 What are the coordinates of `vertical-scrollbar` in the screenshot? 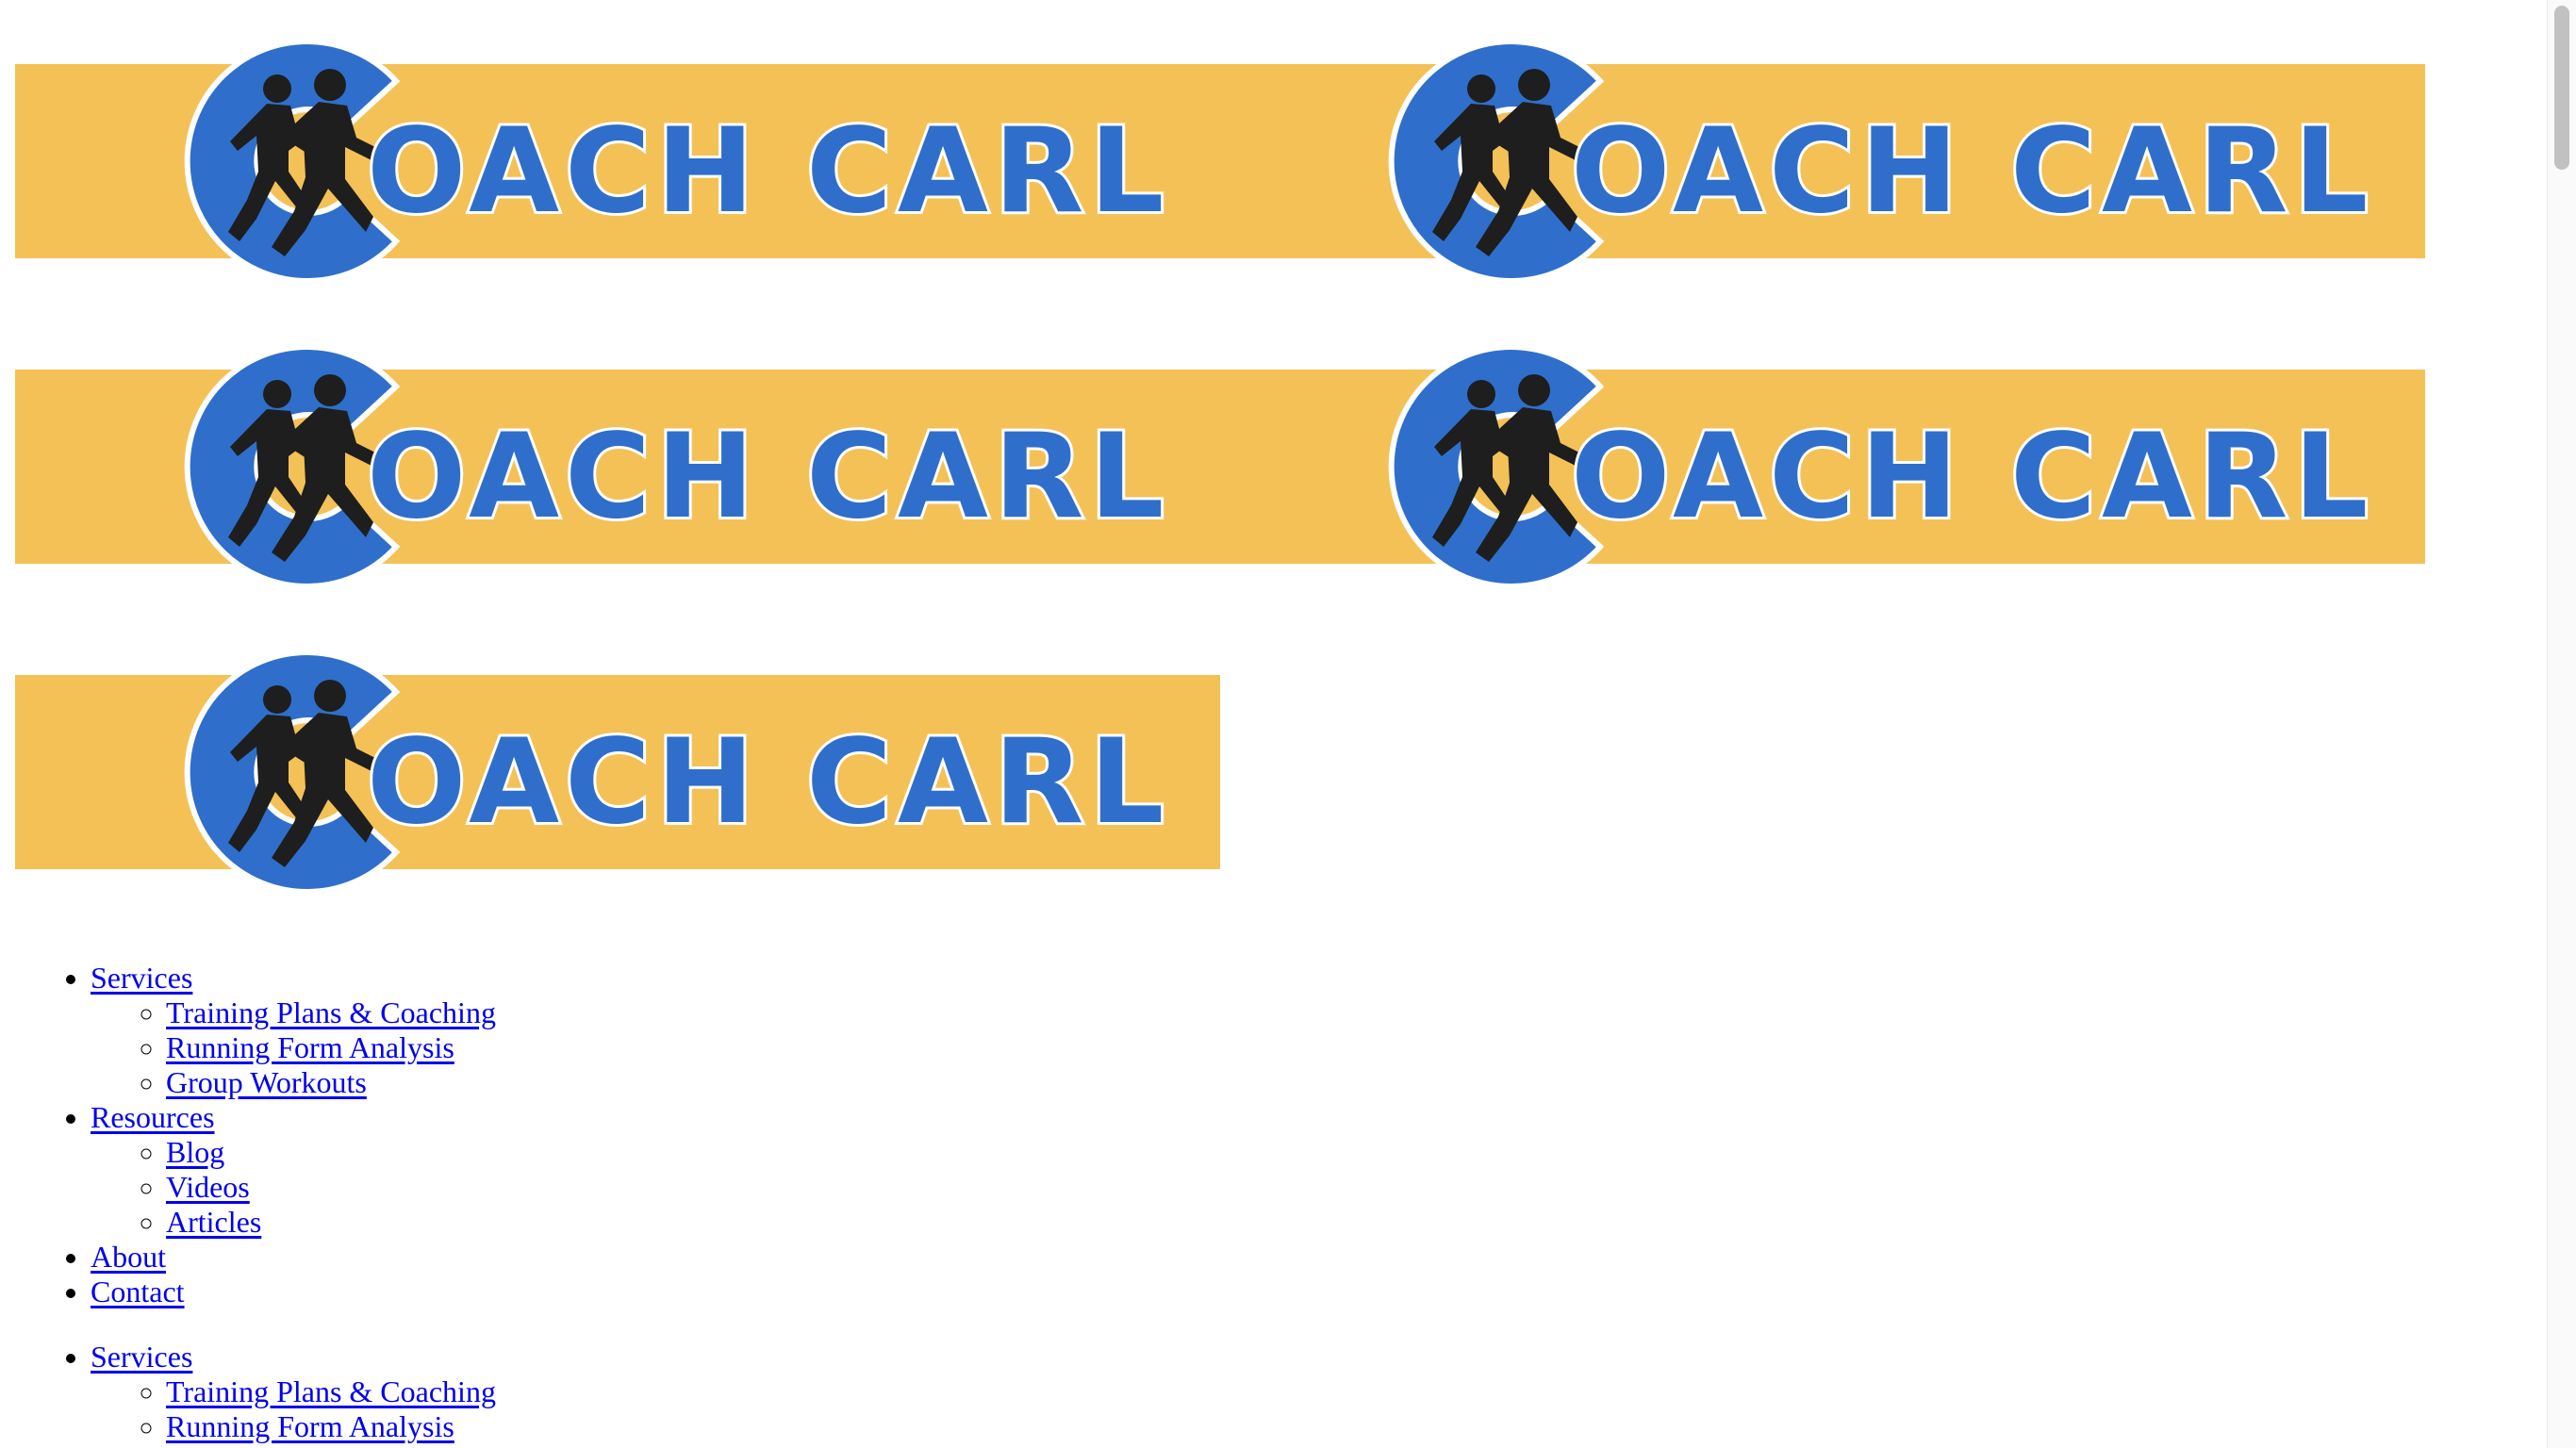 It's located at (2561, 724).